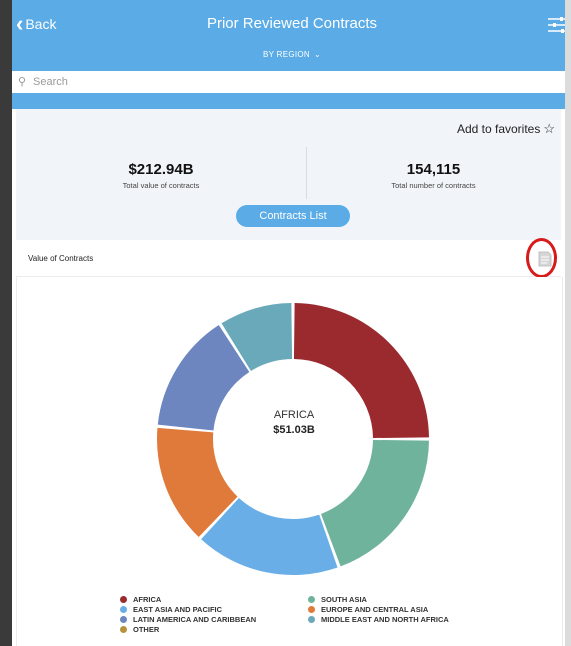 This screenshot has height=646, width=571. I want to click on legend-item-latin-america-and-caribbean: LATIN AMERICA AND CARIBBEAN, so click(188, 619).